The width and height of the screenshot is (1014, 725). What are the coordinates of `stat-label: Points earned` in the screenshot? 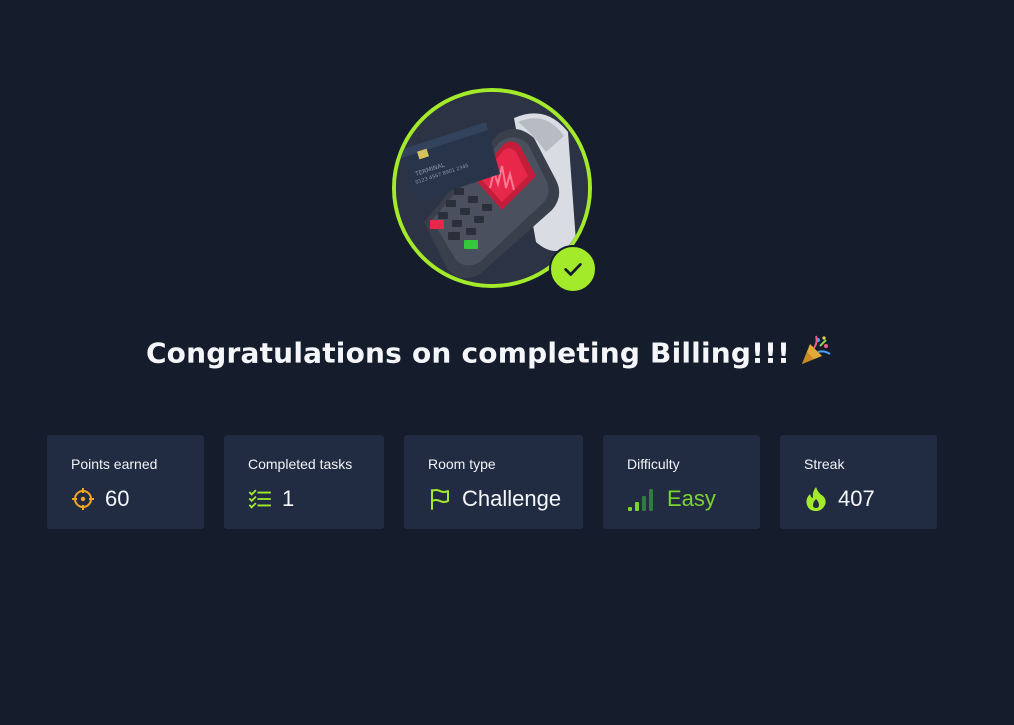 It's located at (114, 464).